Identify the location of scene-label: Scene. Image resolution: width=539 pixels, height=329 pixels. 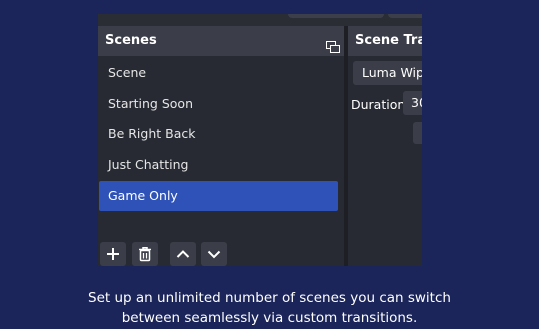
(127, 72).